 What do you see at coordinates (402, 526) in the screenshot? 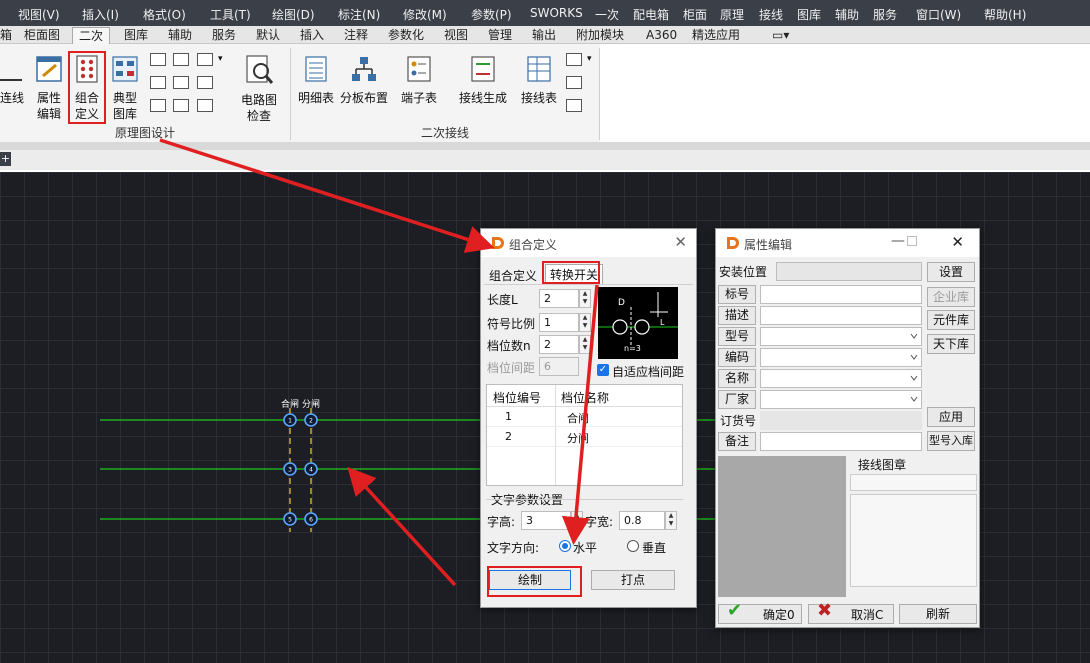
I see `annotation-arrow-to-switch` at bounding box center [402, 526].